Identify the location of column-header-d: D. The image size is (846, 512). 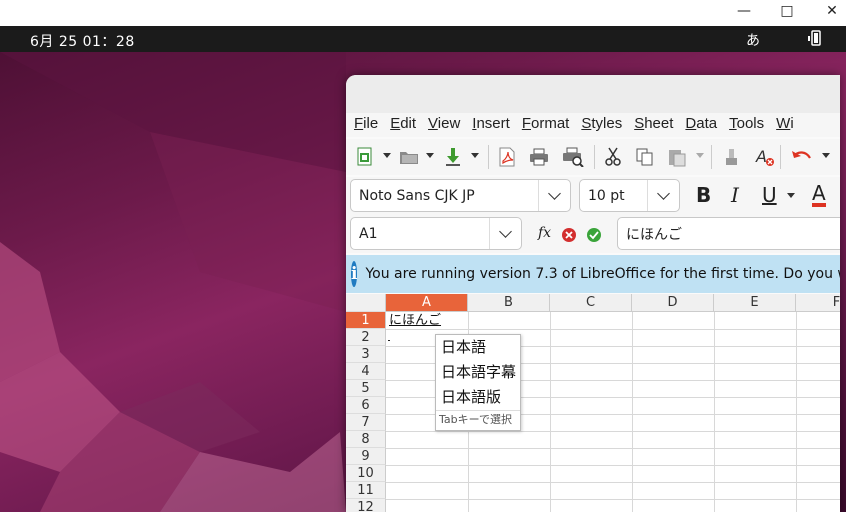
(673, 303).